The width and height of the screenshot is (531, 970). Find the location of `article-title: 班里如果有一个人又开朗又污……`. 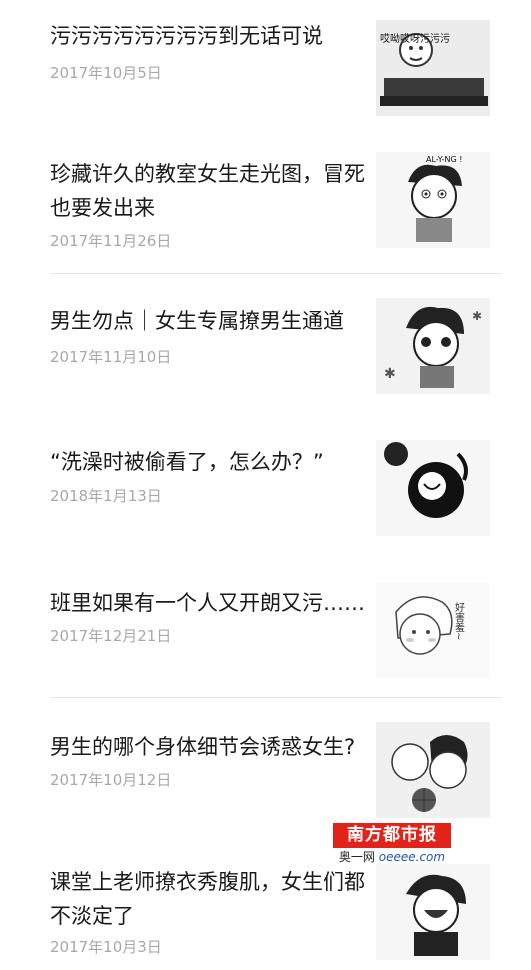

article-title: 班里如果有一个人又开朗又污…… is located at coordinates (210, 603).